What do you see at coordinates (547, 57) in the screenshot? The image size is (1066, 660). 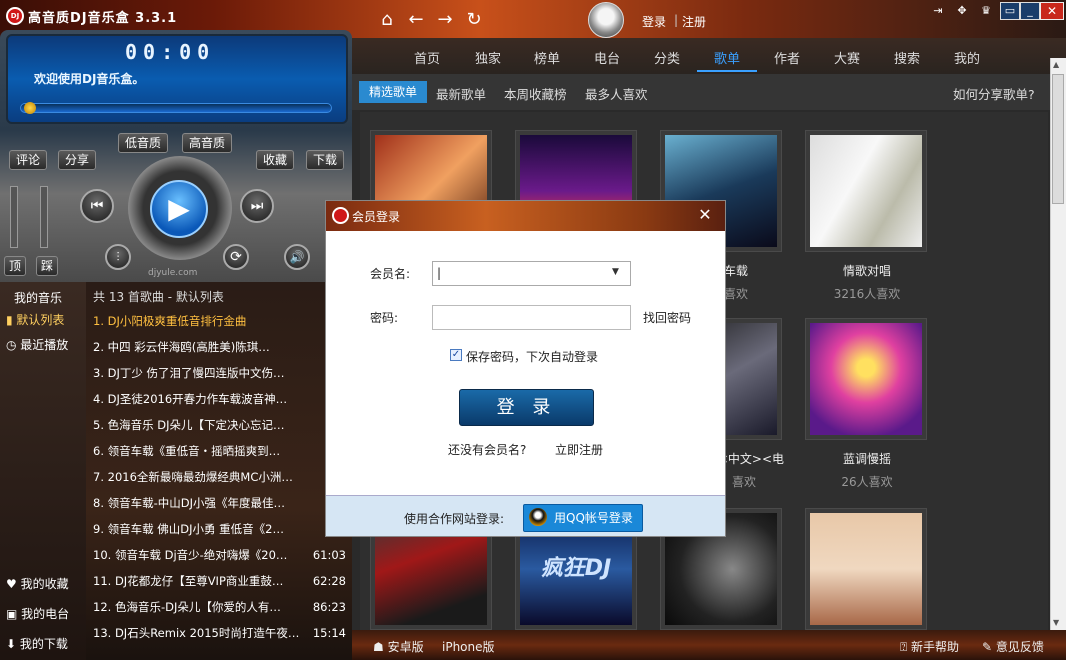 I see `tab-2: 榜单` at bounding box center [547, 57].